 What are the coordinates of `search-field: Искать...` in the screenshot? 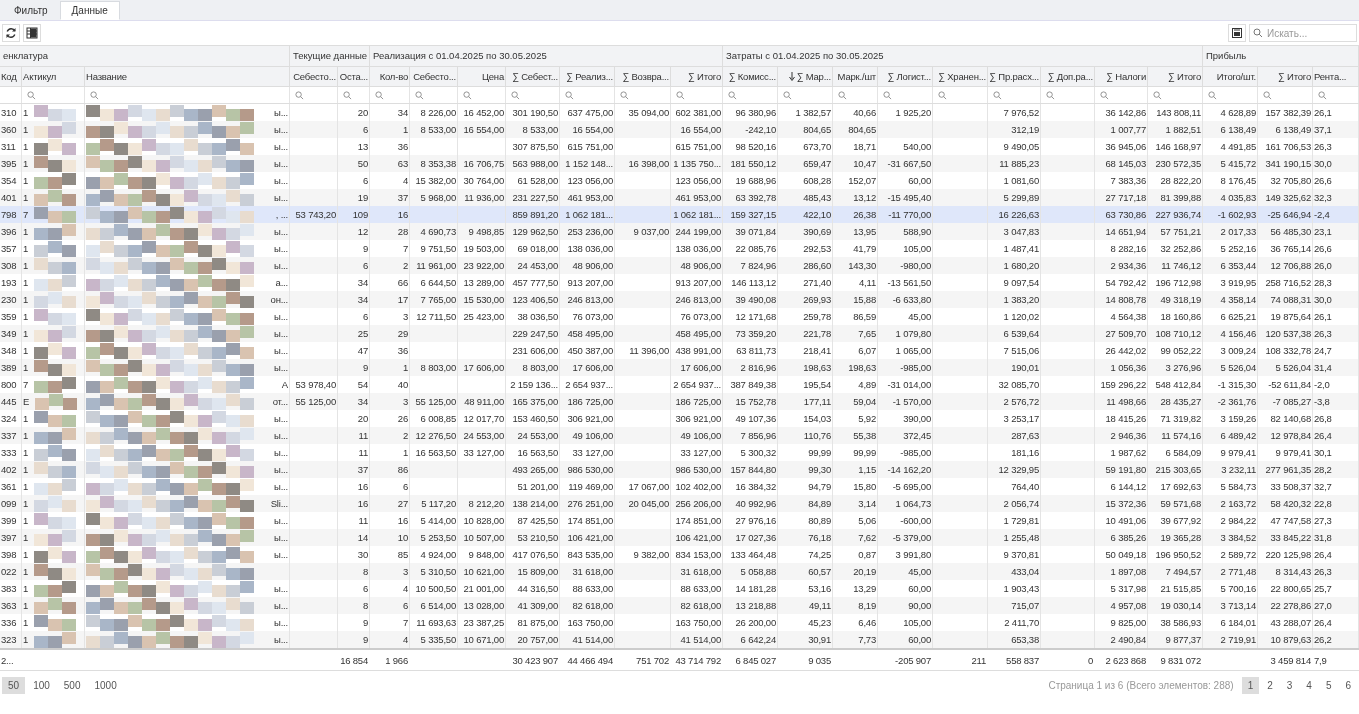 It's located at (1303, 33).